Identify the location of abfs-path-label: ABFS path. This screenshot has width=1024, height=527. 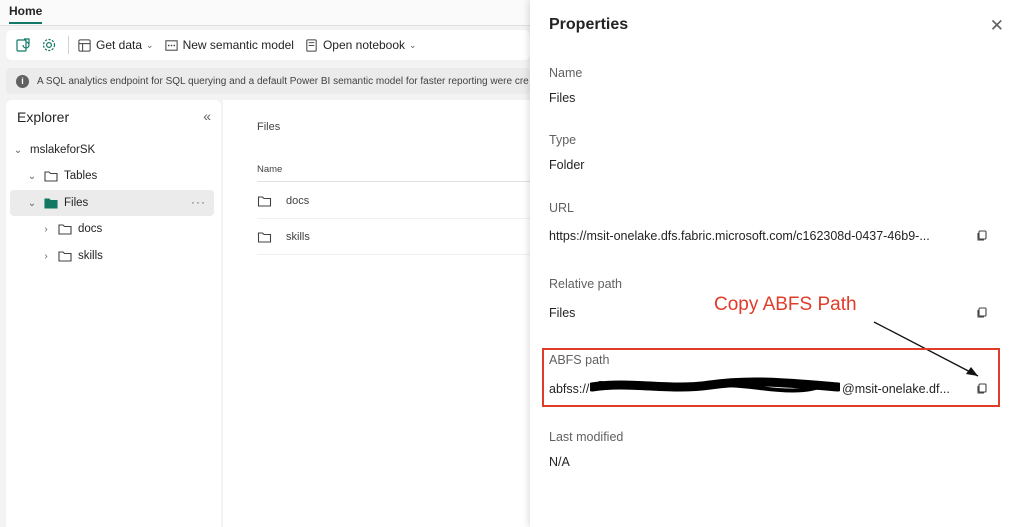
(579, 360).